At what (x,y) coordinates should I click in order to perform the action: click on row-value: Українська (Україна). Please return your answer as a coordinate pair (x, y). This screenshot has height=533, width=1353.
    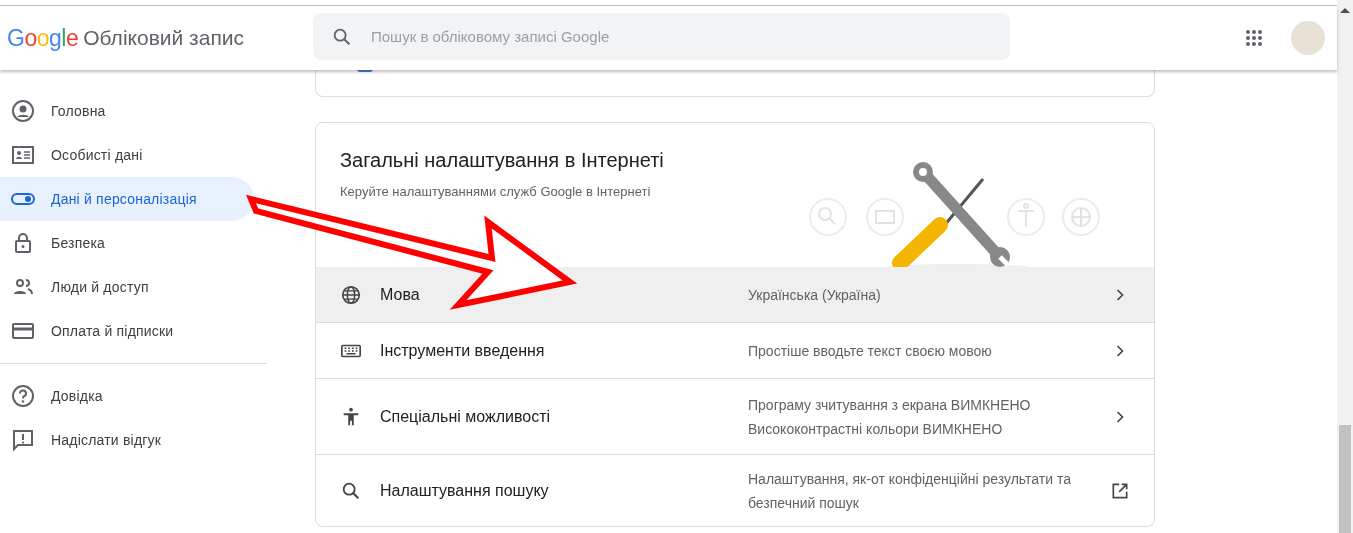
    Looking at the image, I should click on (815, 295).